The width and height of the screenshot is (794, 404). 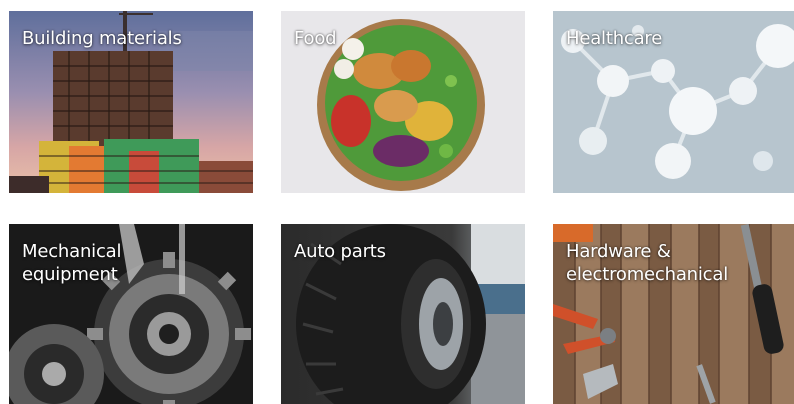 What do you see at coordinates (131, 314) in the screenshot?
I see `category-tile-mechanical-equipment: Mechanical equipment` at bounding box center [131, 314].